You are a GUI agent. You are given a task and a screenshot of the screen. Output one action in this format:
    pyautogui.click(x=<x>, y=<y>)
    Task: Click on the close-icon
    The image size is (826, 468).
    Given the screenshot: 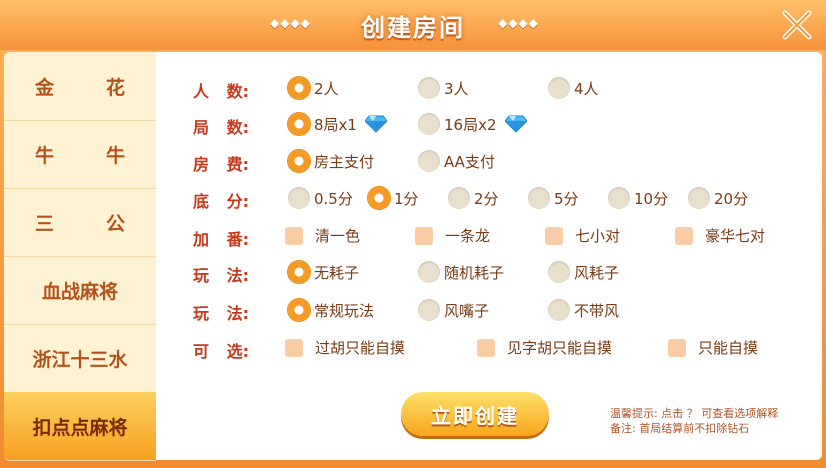 What is the action you would take?
    pyautogui.click(x=797, y=25)
    